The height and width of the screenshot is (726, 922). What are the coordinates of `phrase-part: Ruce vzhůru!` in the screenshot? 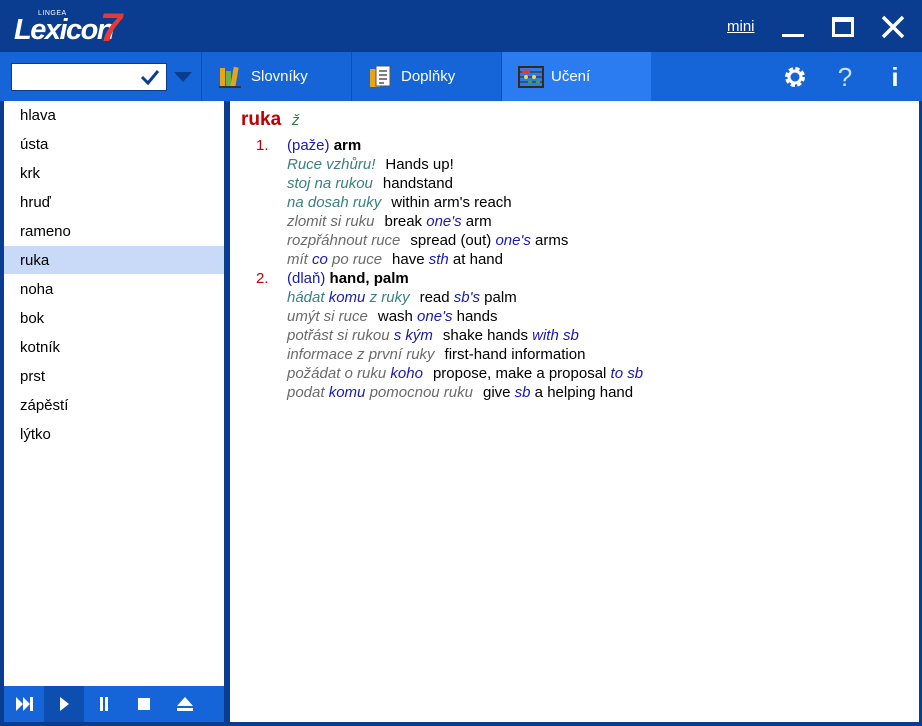 It's located at (331, 164).